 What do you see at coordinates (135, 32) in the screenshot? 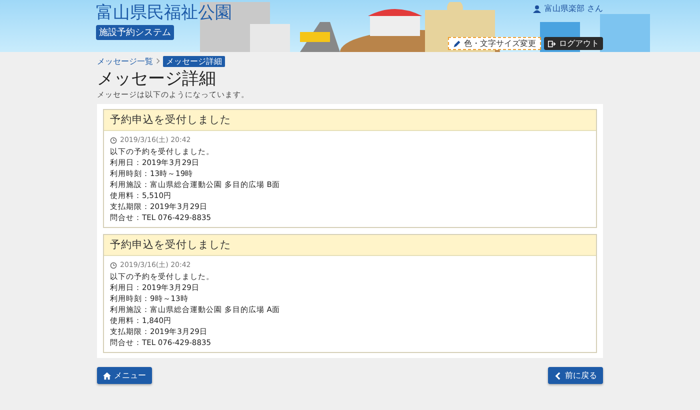
I see `system-badge: 施設予約システム` at bounding box center [135, 32].